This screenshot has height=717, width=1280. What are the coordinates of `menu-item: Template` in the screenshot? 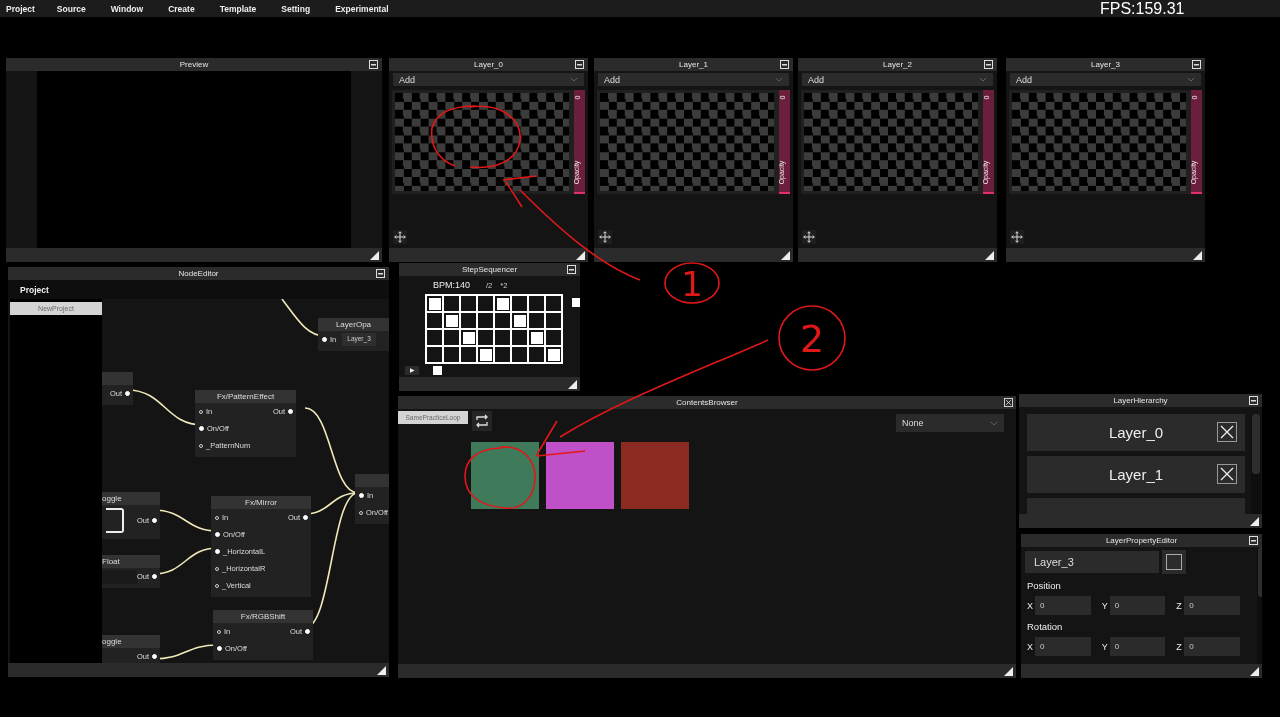 It's located at (238, 8).